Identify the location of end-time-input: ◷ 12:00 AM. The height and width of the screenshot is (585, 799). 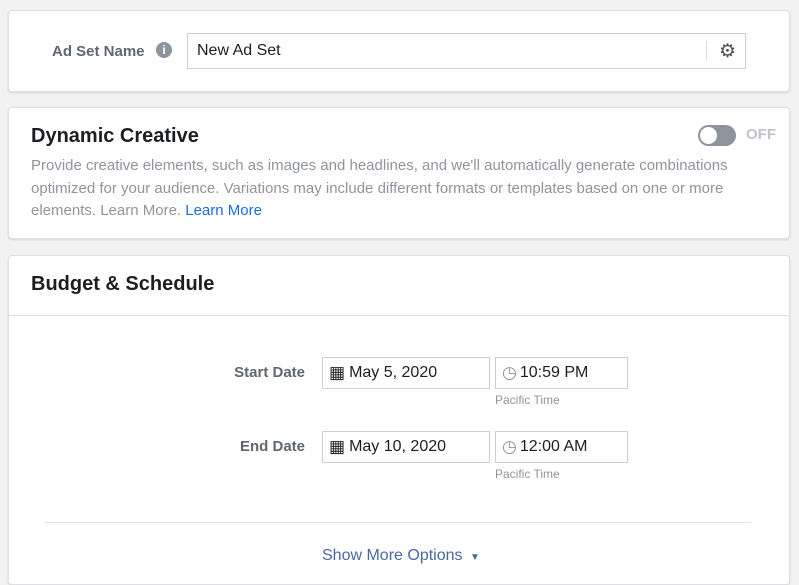
(561, 447).